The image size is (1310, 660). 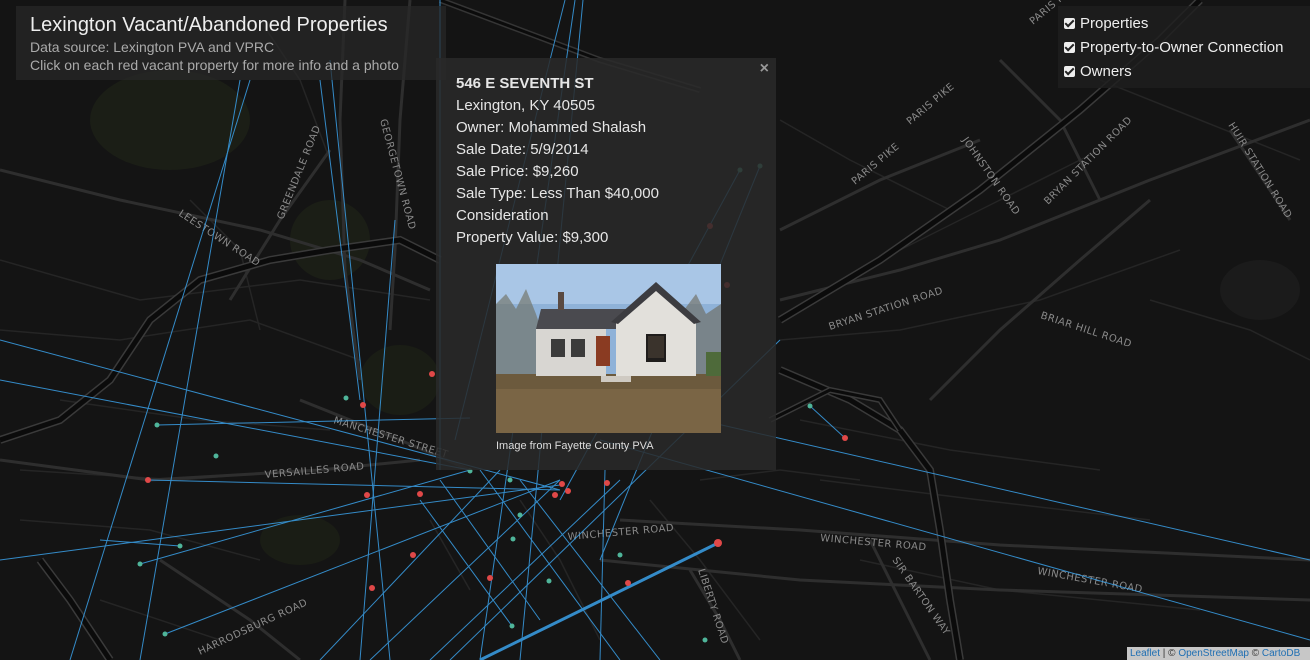 What do you see at coordinates (886, 308) in the screenshot?
I see `road-label: BRYAN STATION ROAD` at bounding box center [886, 308].